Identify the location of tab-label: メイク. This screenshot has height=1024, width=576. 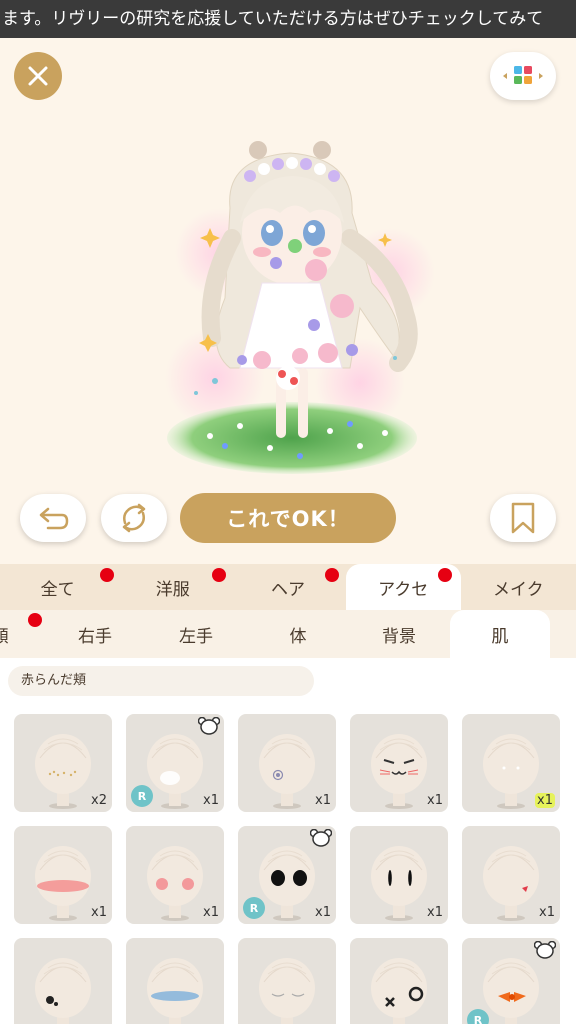
(518, 589).